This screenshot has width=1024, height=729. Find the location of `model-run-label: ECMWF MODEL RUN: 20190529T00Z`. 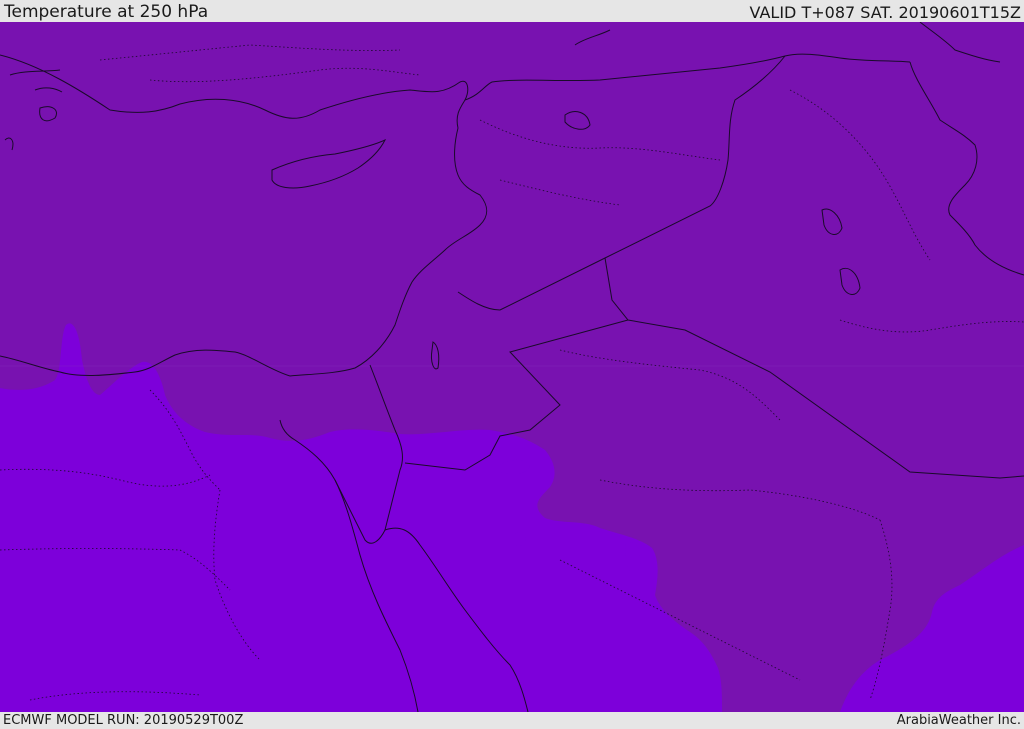

model-run-label: ECMWF MODEL RUN: 20190529T00Z is located at coordinates (123, 720).